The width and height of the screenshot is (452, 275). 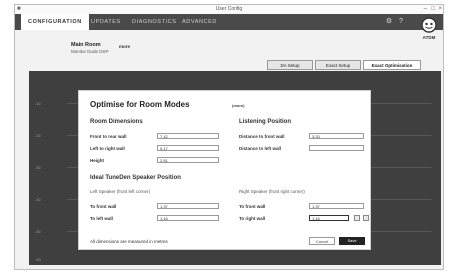 I want to click on maximize-icon: □, so click(x=433, y=9).